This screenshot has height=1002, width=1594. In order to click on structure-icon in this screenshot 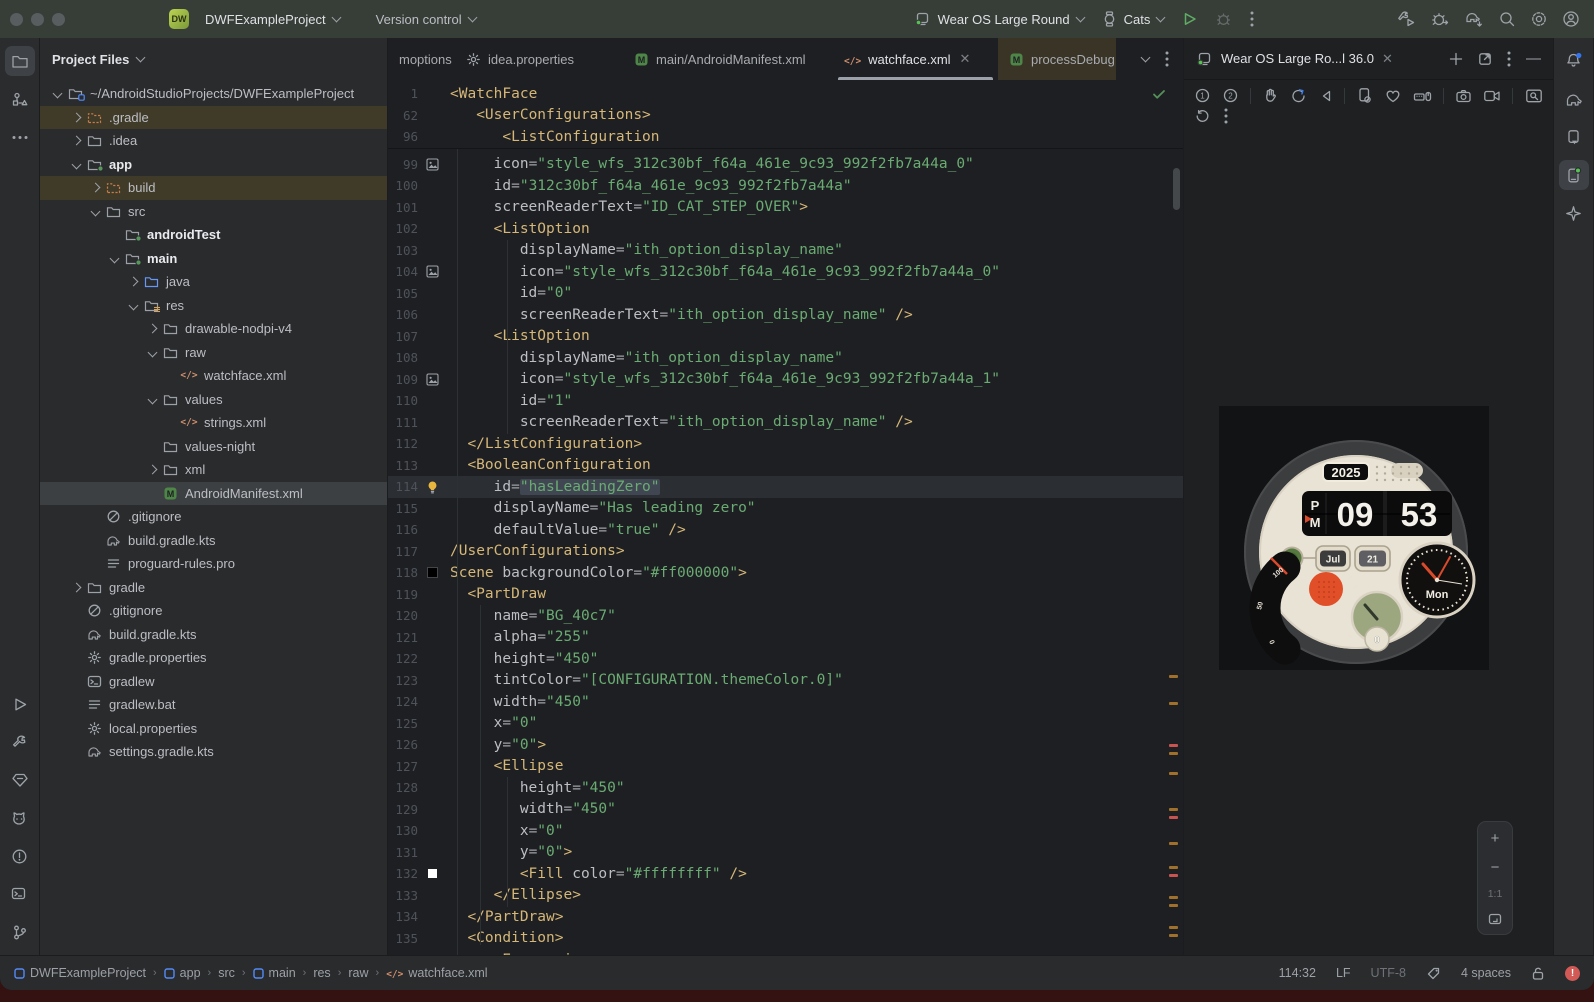, I will do `click(20, 99)`.